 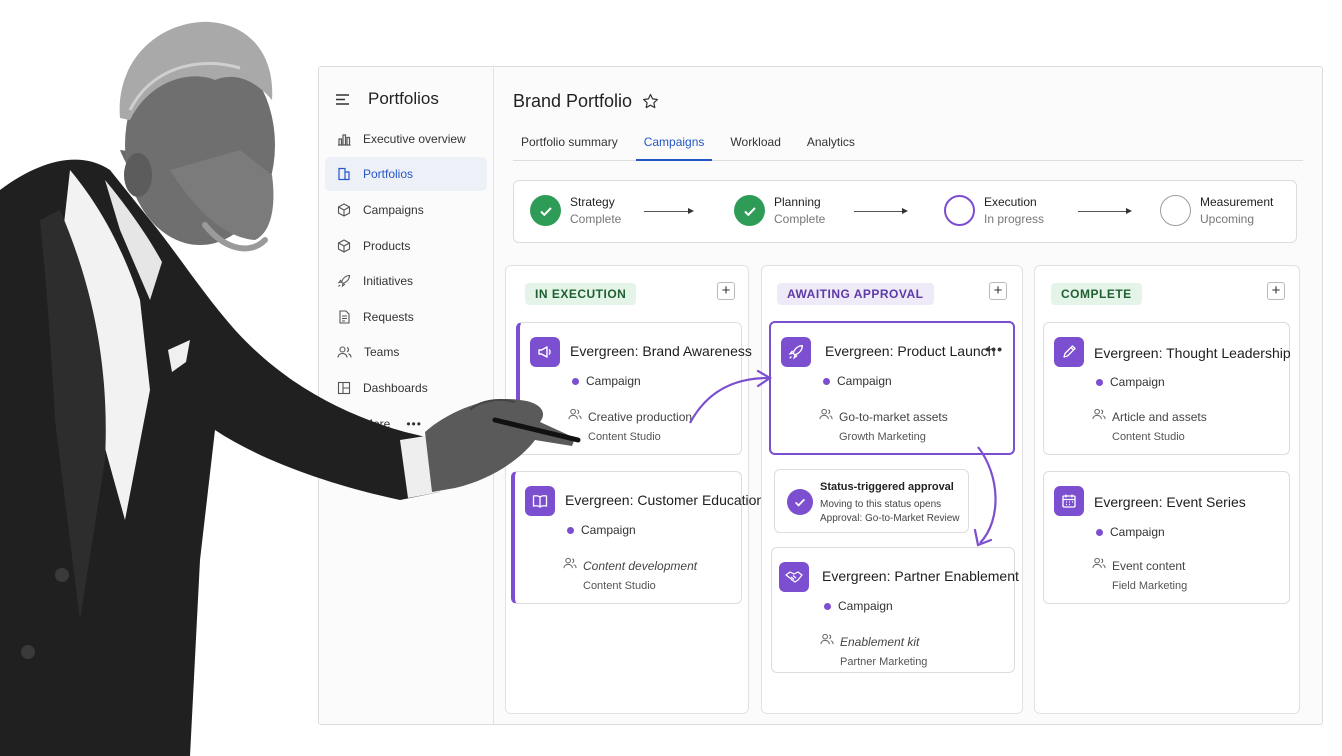 What do you see at coordinates (344, 317) in the screenshot?
I see `document-icon` at bounding box center [344, 317].